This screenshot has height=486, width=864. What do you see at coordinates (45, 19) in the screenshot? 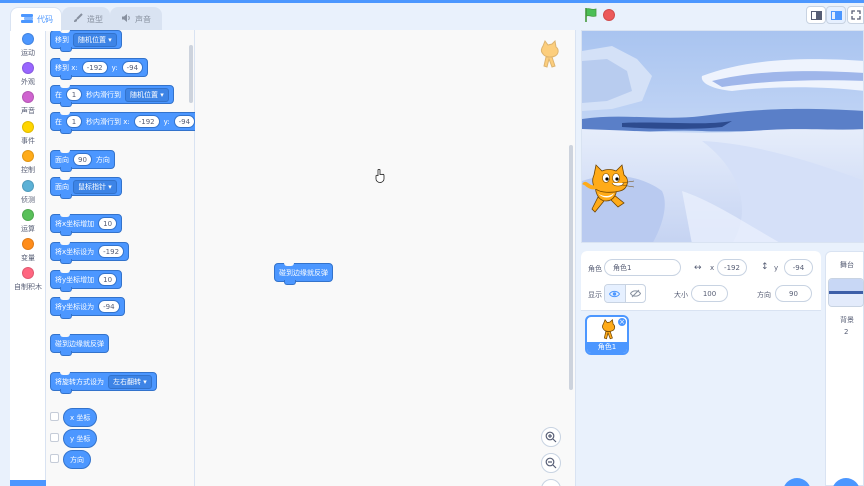
I see `tab-code-label: 代码` at bounding box center [45, 19].